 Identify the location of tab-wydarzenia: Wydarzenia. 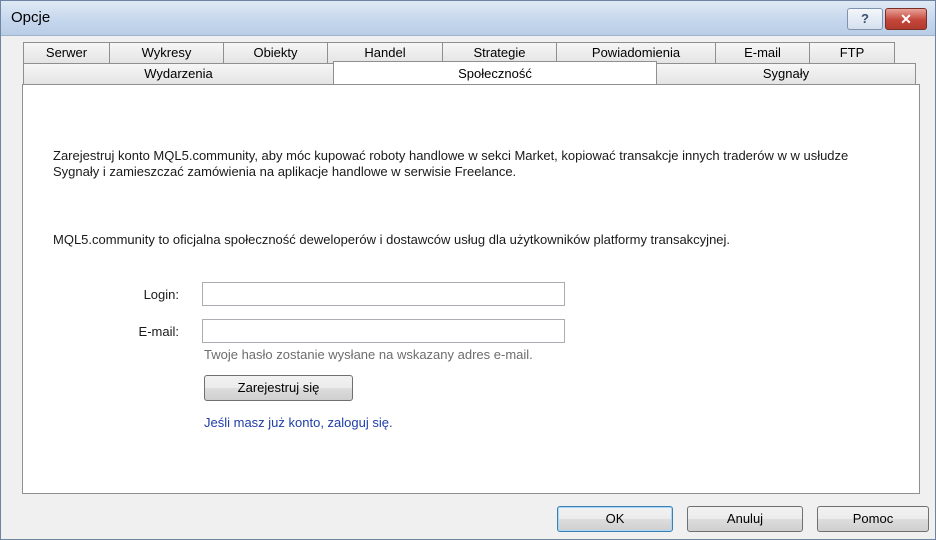
(178, 73).